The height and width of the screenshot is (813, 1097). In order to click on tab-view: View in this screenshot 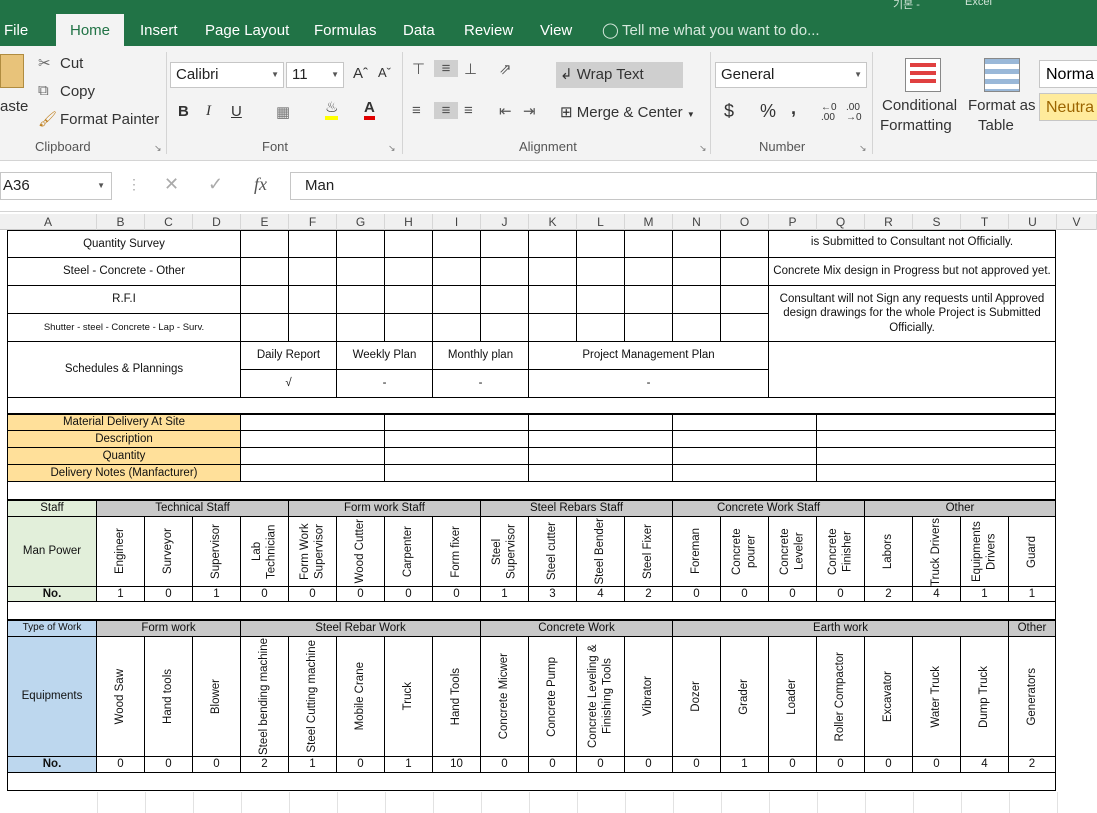, I will do `click(556, 30)`.